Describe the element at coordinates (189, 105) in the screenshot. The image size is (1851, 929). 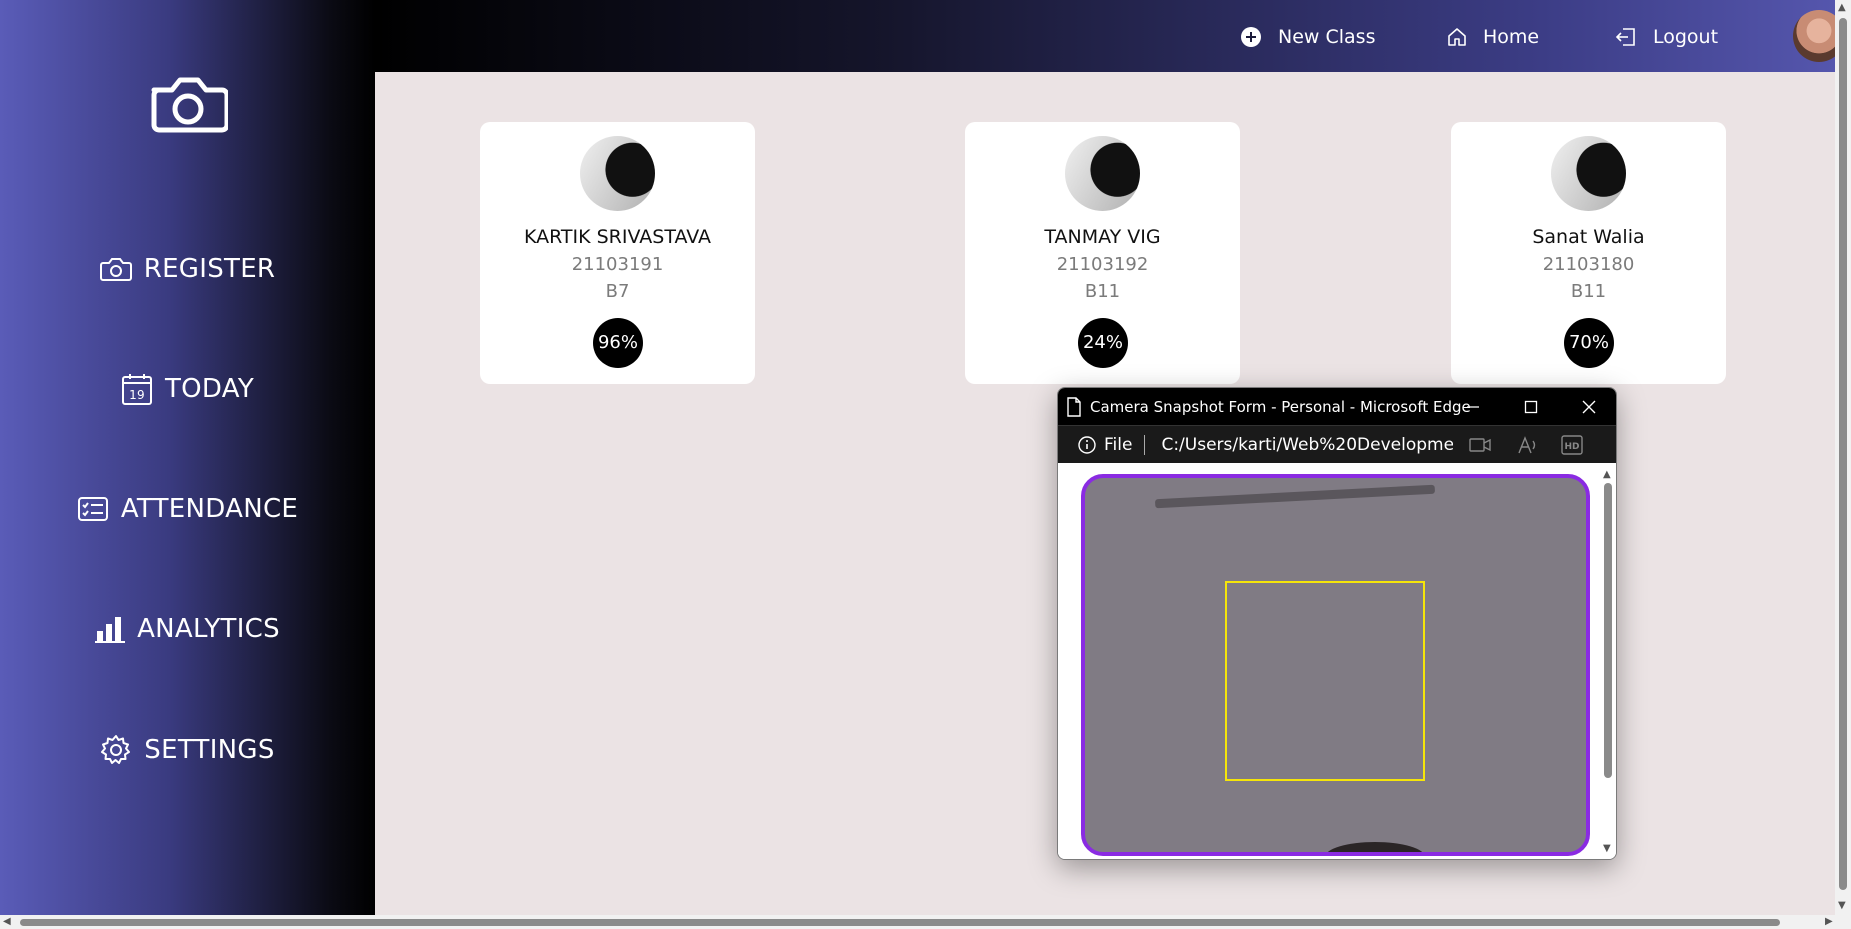
I see `camera-logo-icon` at that location.